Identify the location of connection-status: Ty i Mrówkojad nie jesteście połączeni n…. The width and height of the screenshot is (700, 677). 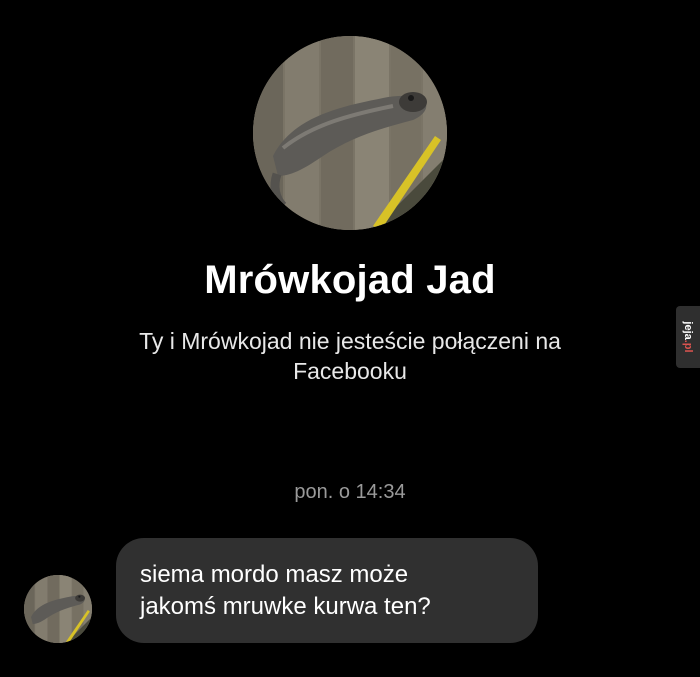
(350, 356).